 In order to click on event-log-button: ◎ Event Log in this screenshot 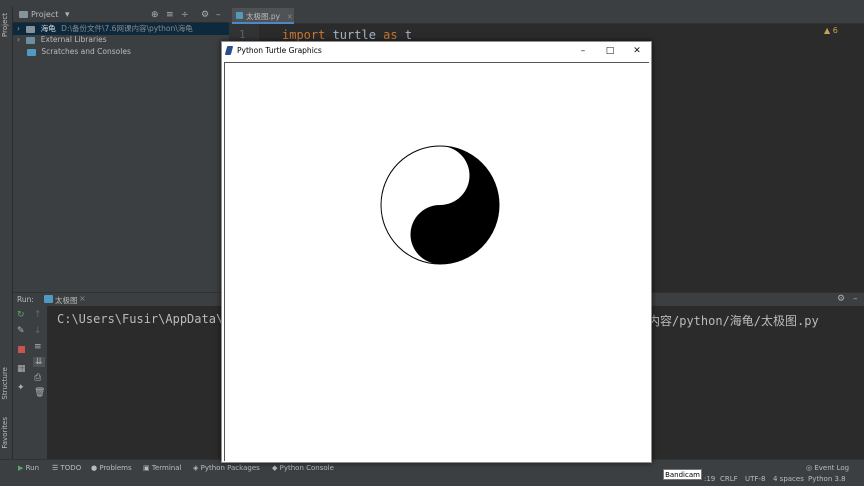, I will do `click(827, 468)`.